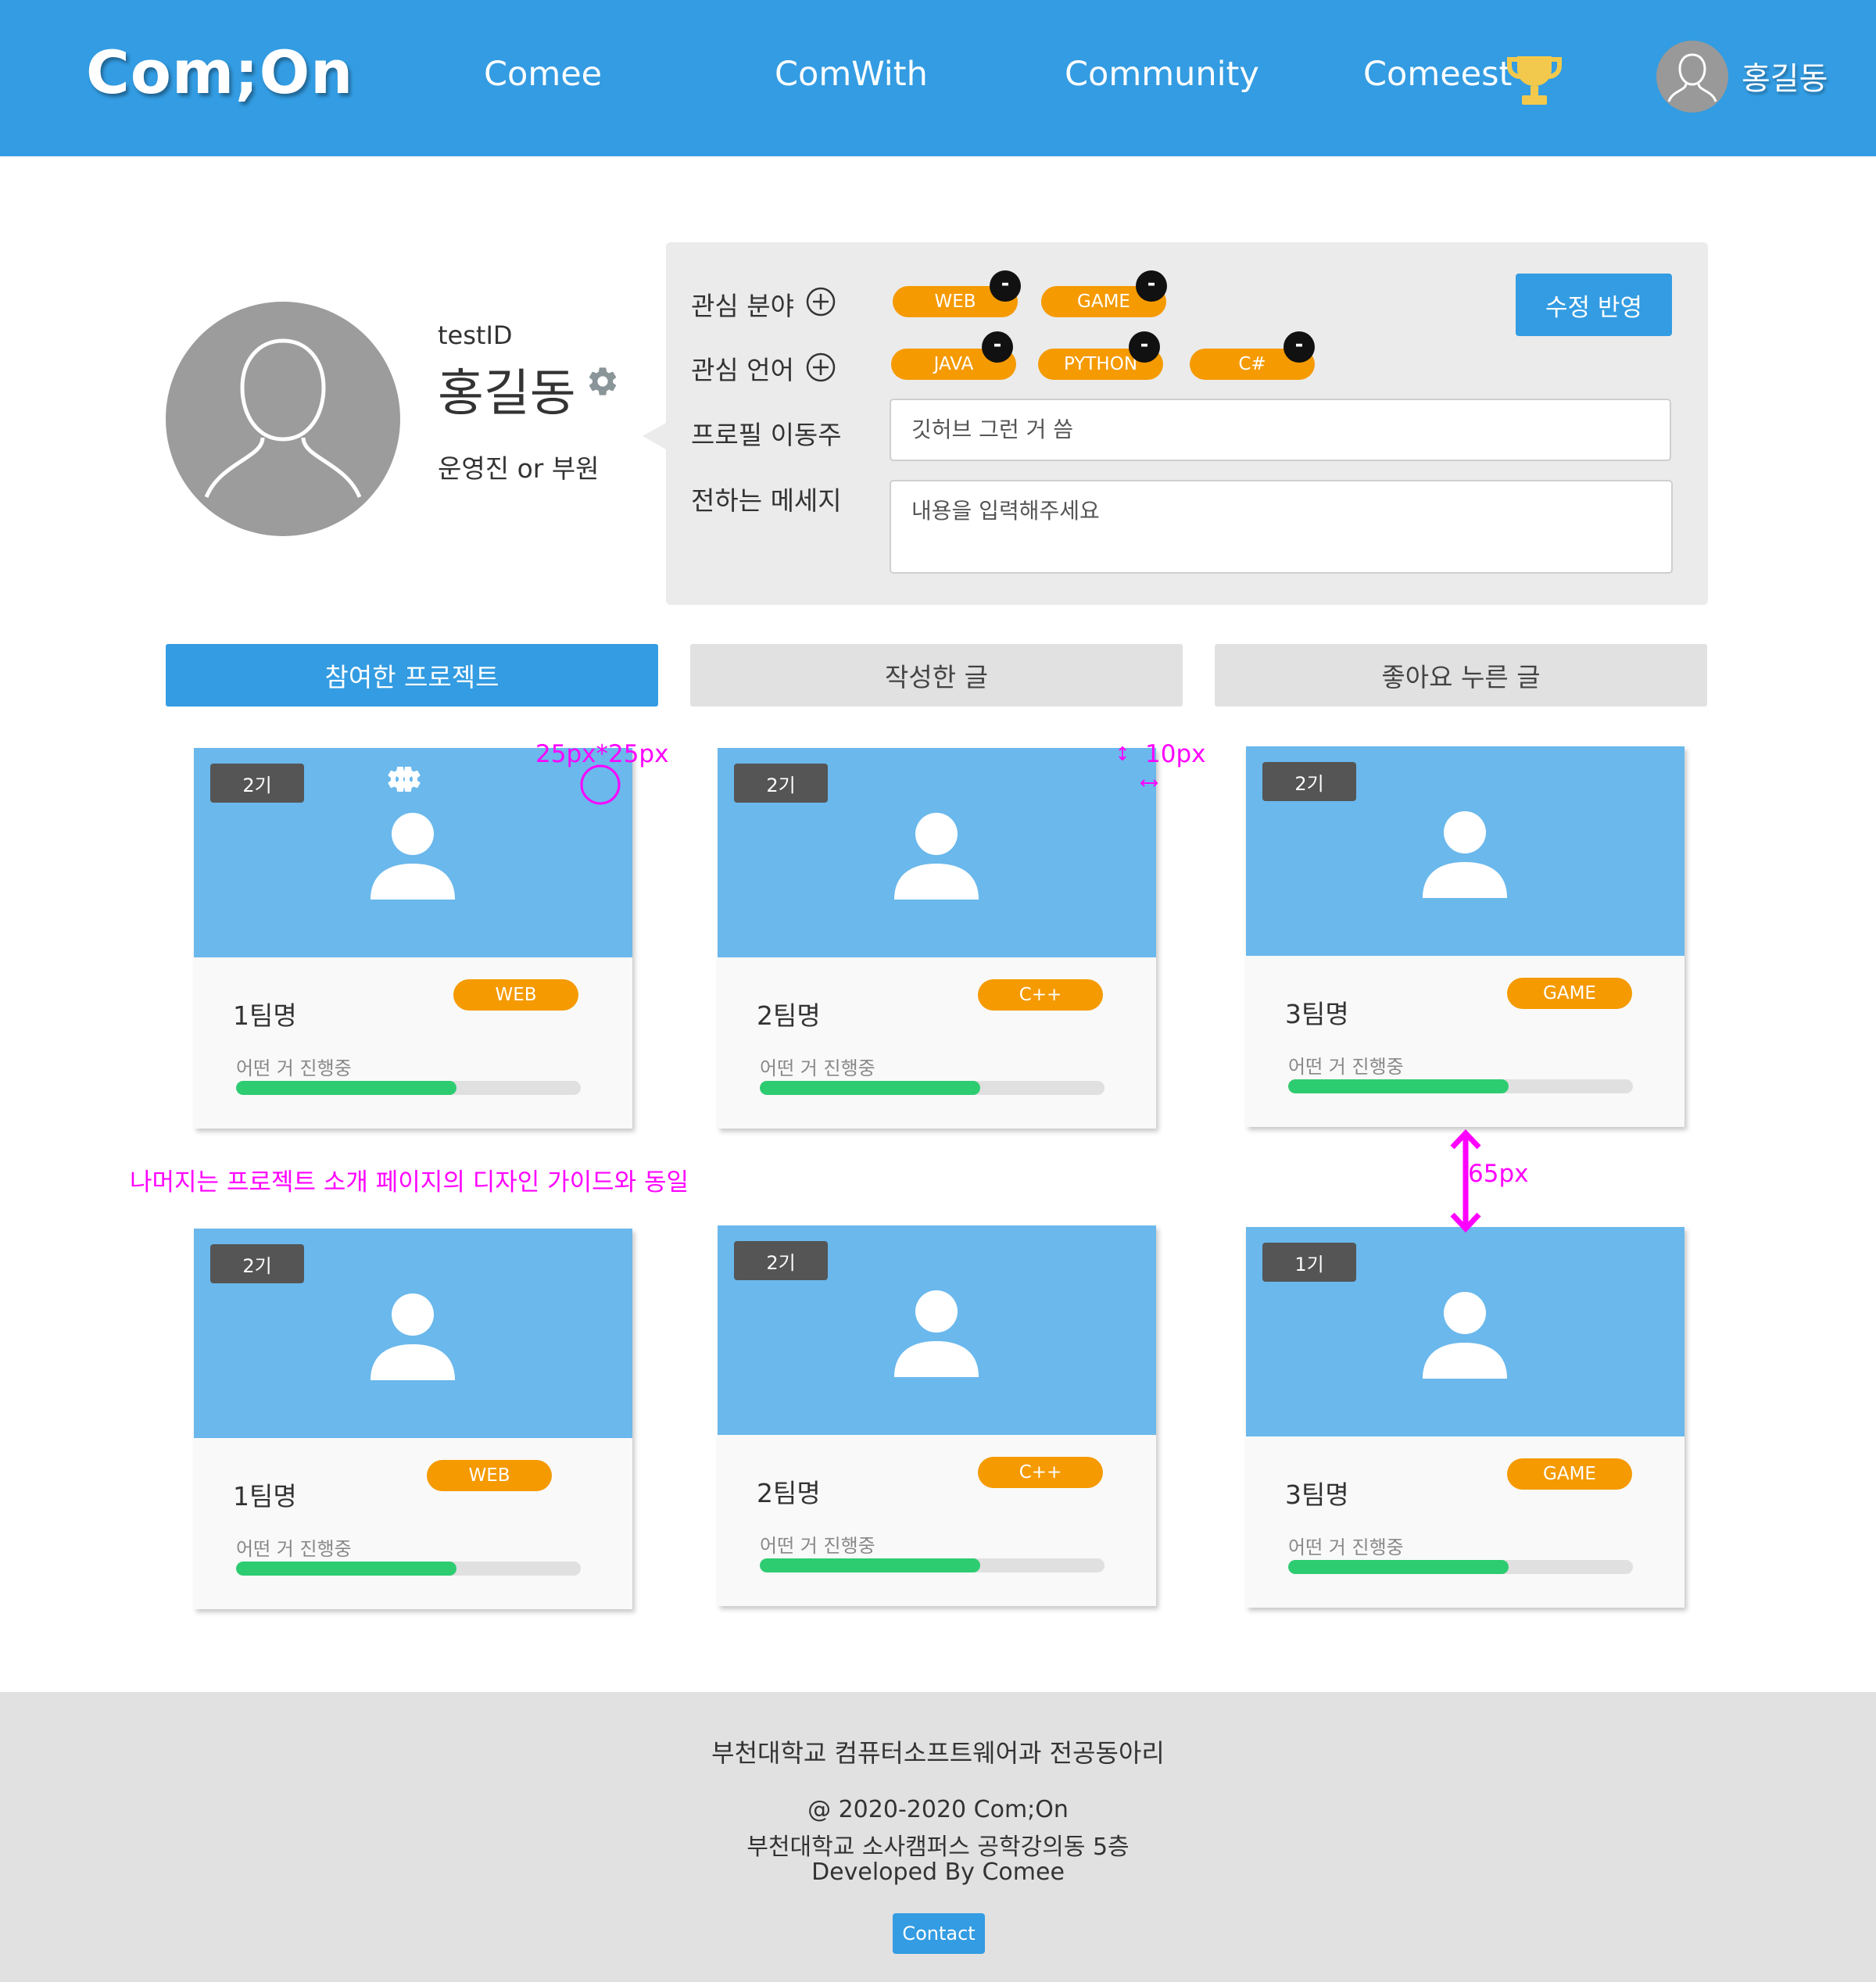  Describe the element at coordinates (1309, 1263) in the screenshot. I see `generation-badge: 1기` at that location.